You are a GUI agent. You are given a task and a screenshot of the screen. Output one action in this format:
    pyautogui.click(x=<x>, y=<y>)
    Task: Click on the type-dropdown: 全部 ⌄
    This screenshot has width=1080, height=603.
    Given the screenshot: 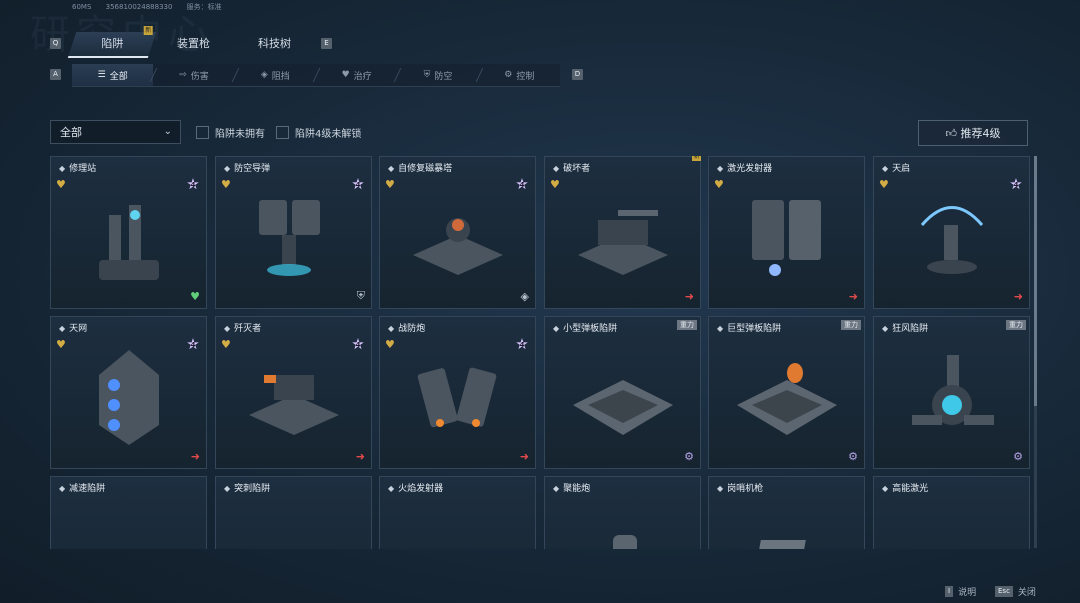 What is the action you would take?
    pyautogui.click(x=115, y=132)
    